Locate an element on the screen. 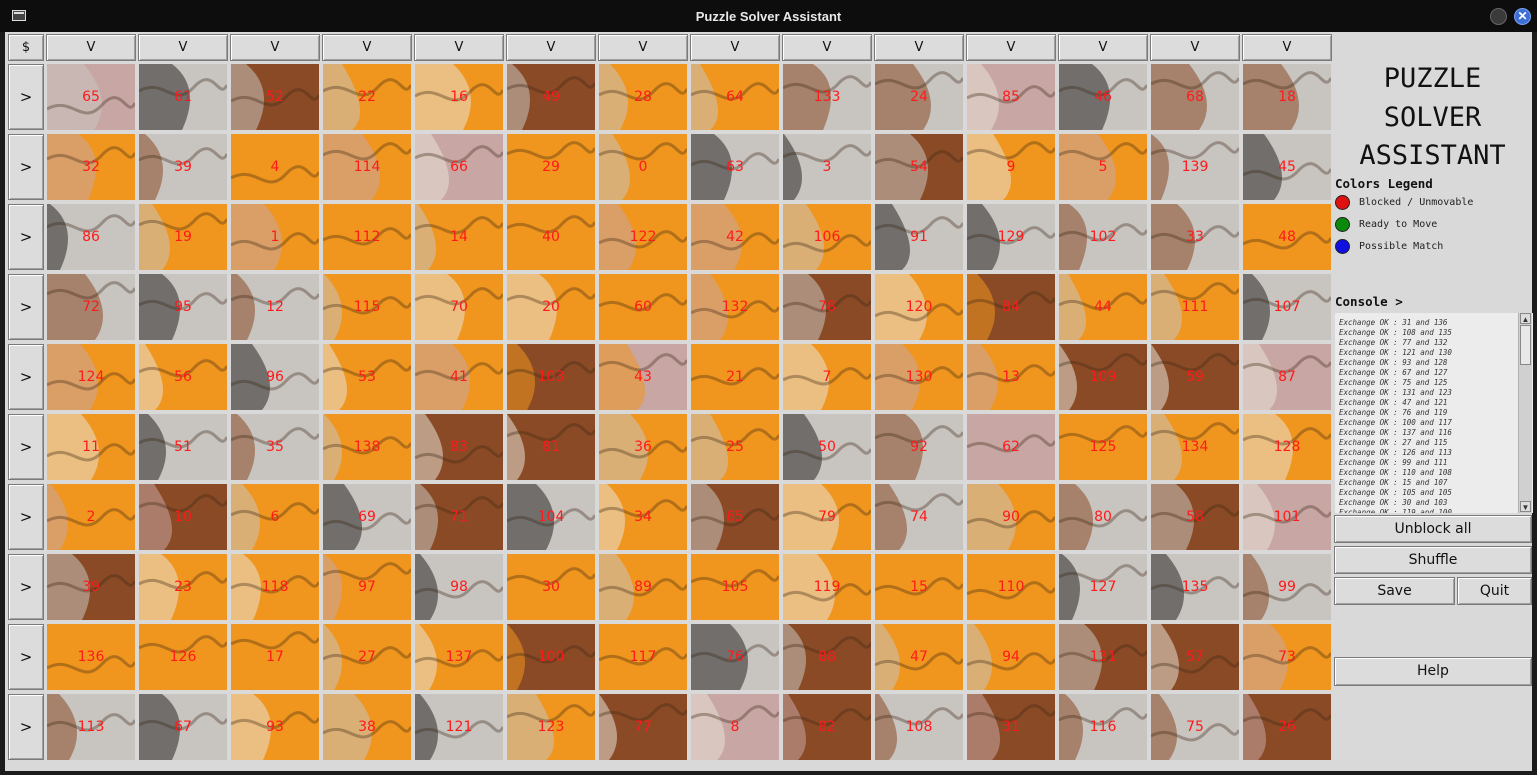  puzzle-tile: 101 is located at coordinates (1287, 517).